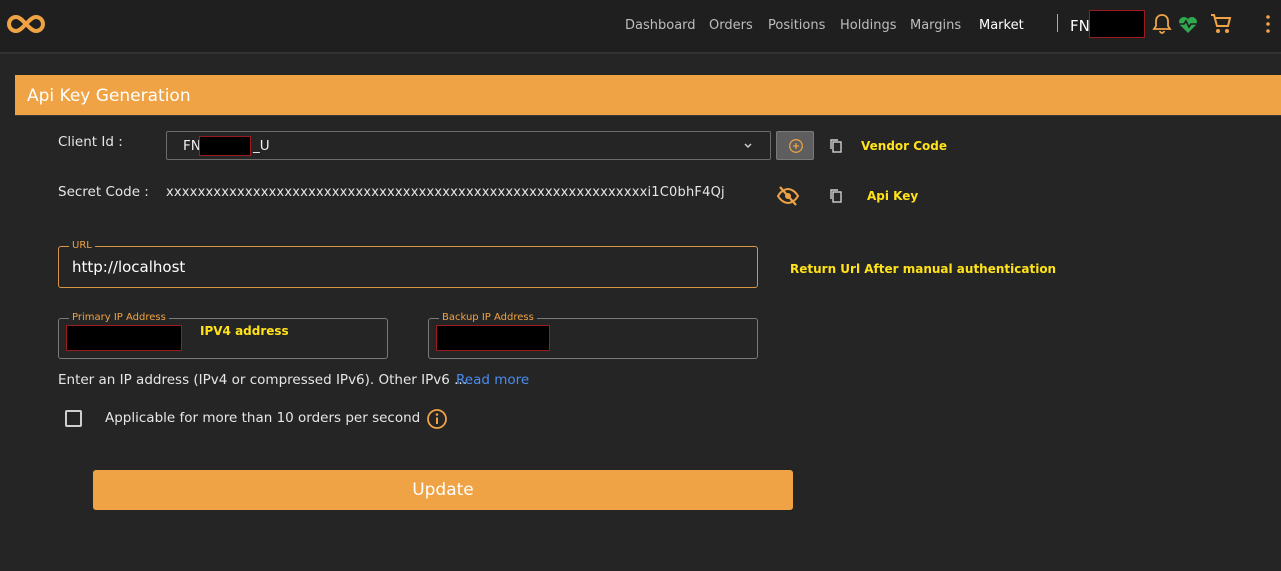 The width and height of the screenshot is (1281, 571). What do you see at coordinates (488, 318) in the screenshot?
I see `backup-ip-label: Backup IP Address` at bounding box center [488, 318].